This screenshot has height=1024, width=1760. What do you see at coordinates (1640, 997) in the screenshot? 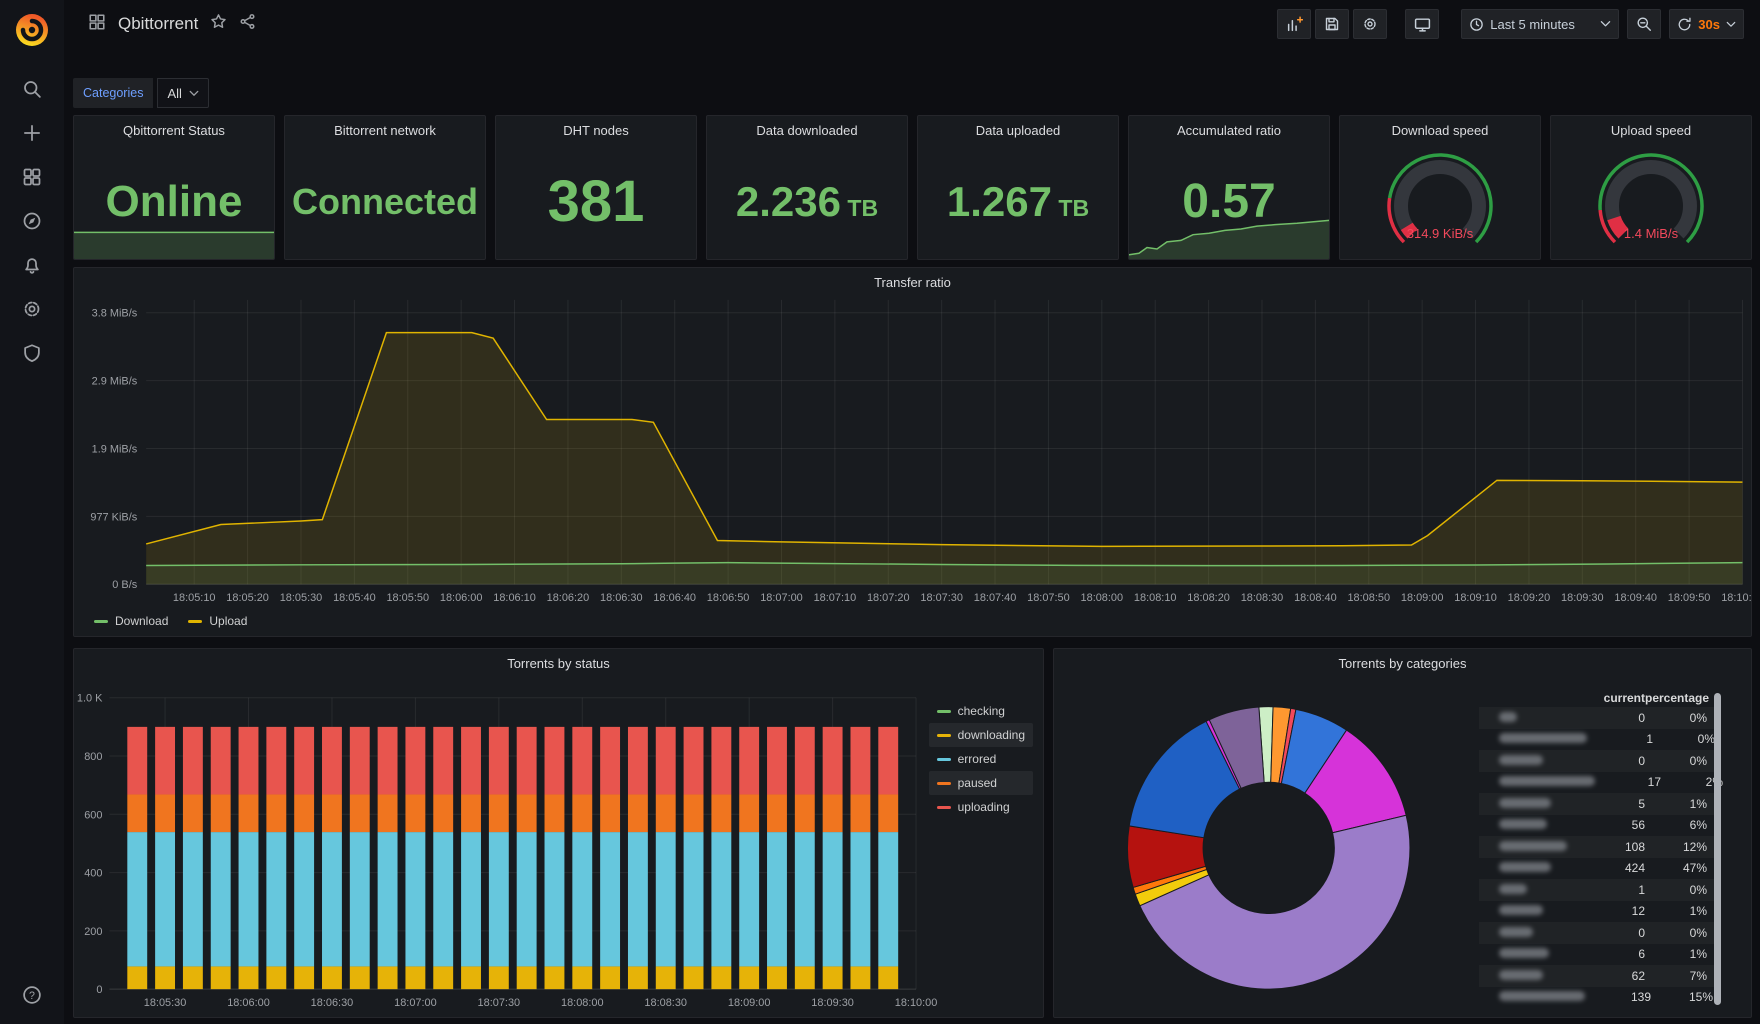
I see `current-value: 139` at bounding box center [1640, 997].